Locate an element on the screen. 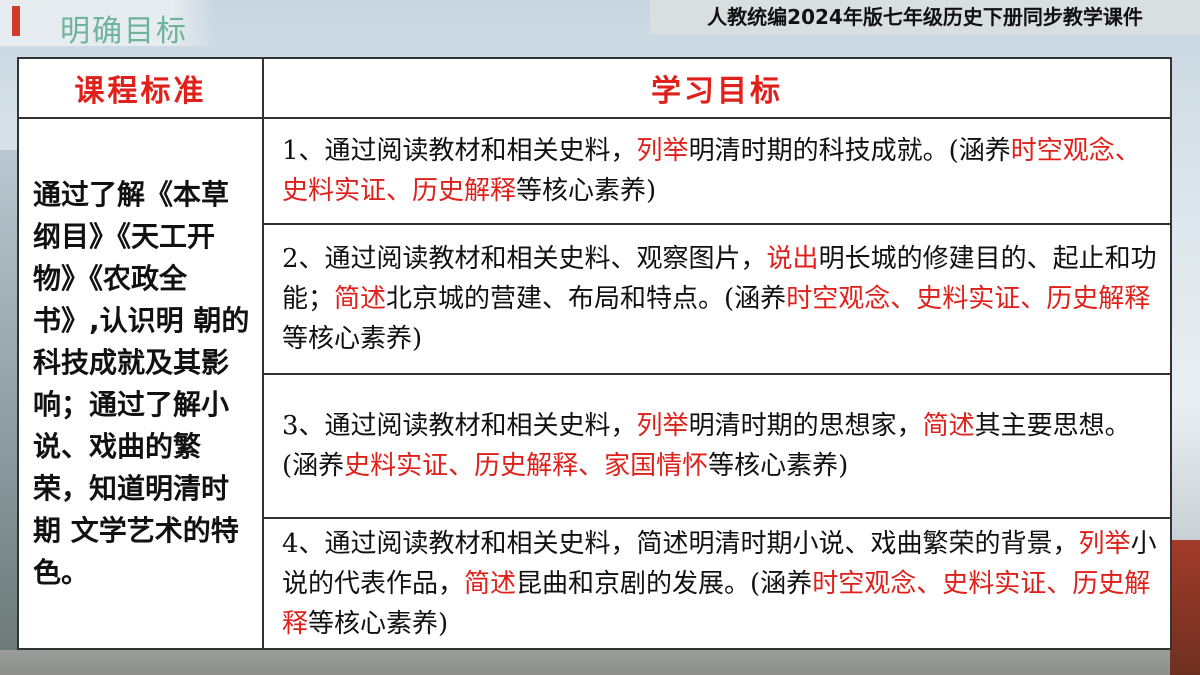 Image resolution: width=1200 pixels, height=675 pixels. table-header-row: 课程标准 学习目标 is located at coordinates (594, 88).